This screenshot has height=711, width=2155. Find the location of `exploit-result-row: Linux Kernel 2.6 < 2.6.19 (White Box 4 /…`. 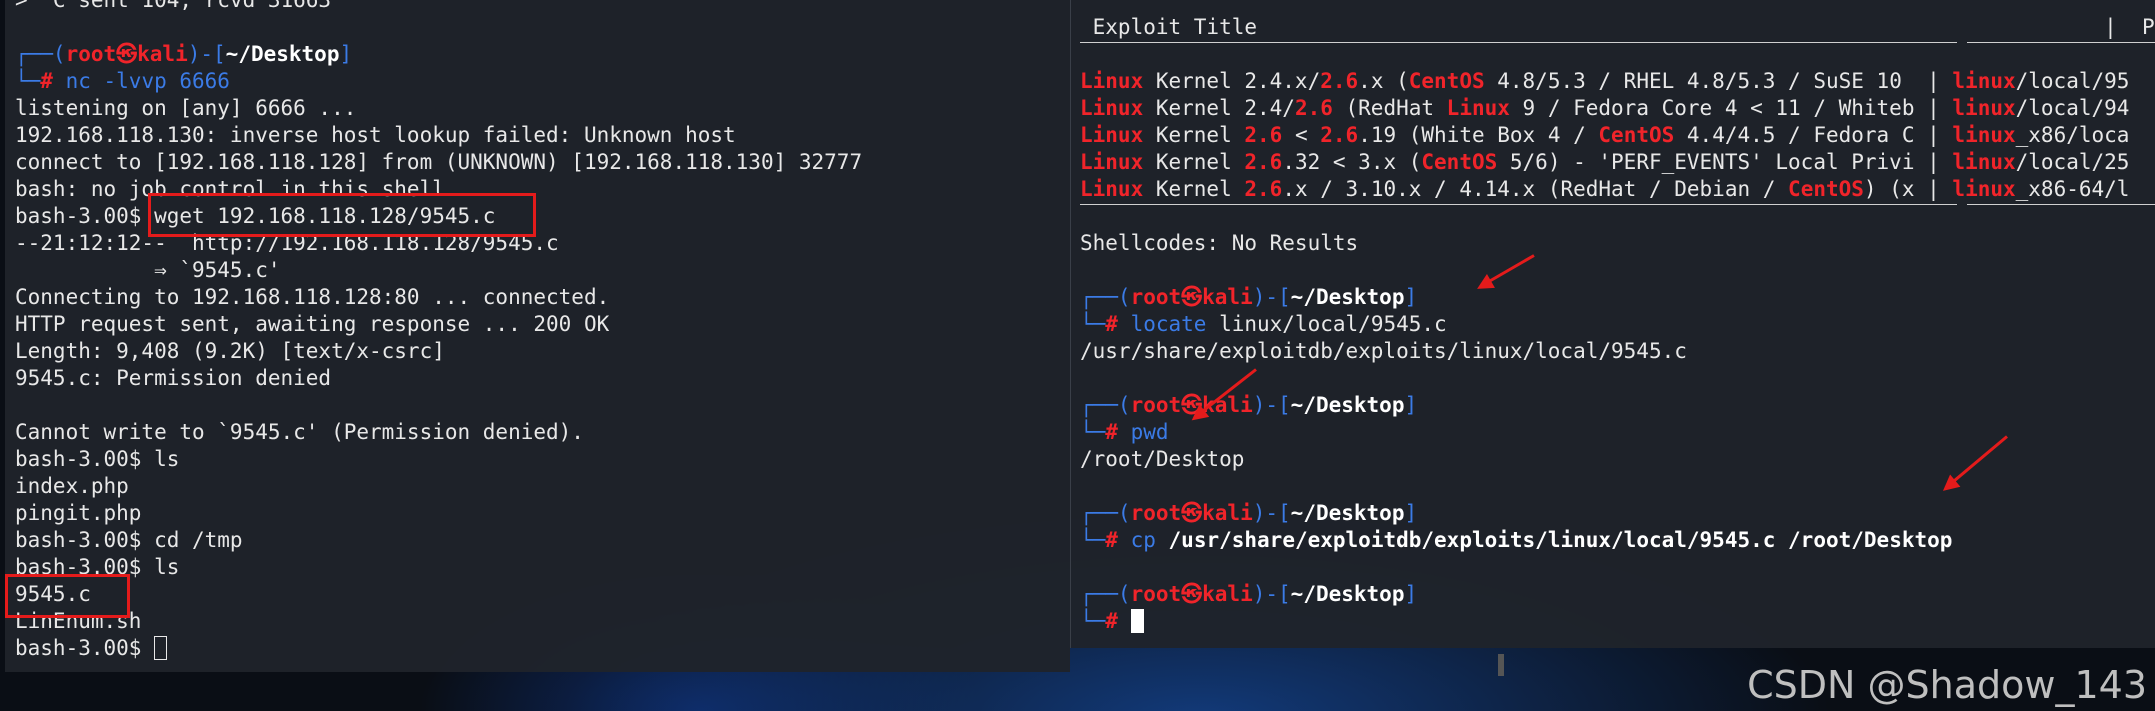

exploit-result-row: Linux Kernel 2.6 < 2.6.19 (White Box 4 /… is located at coordinates (1617, 135).